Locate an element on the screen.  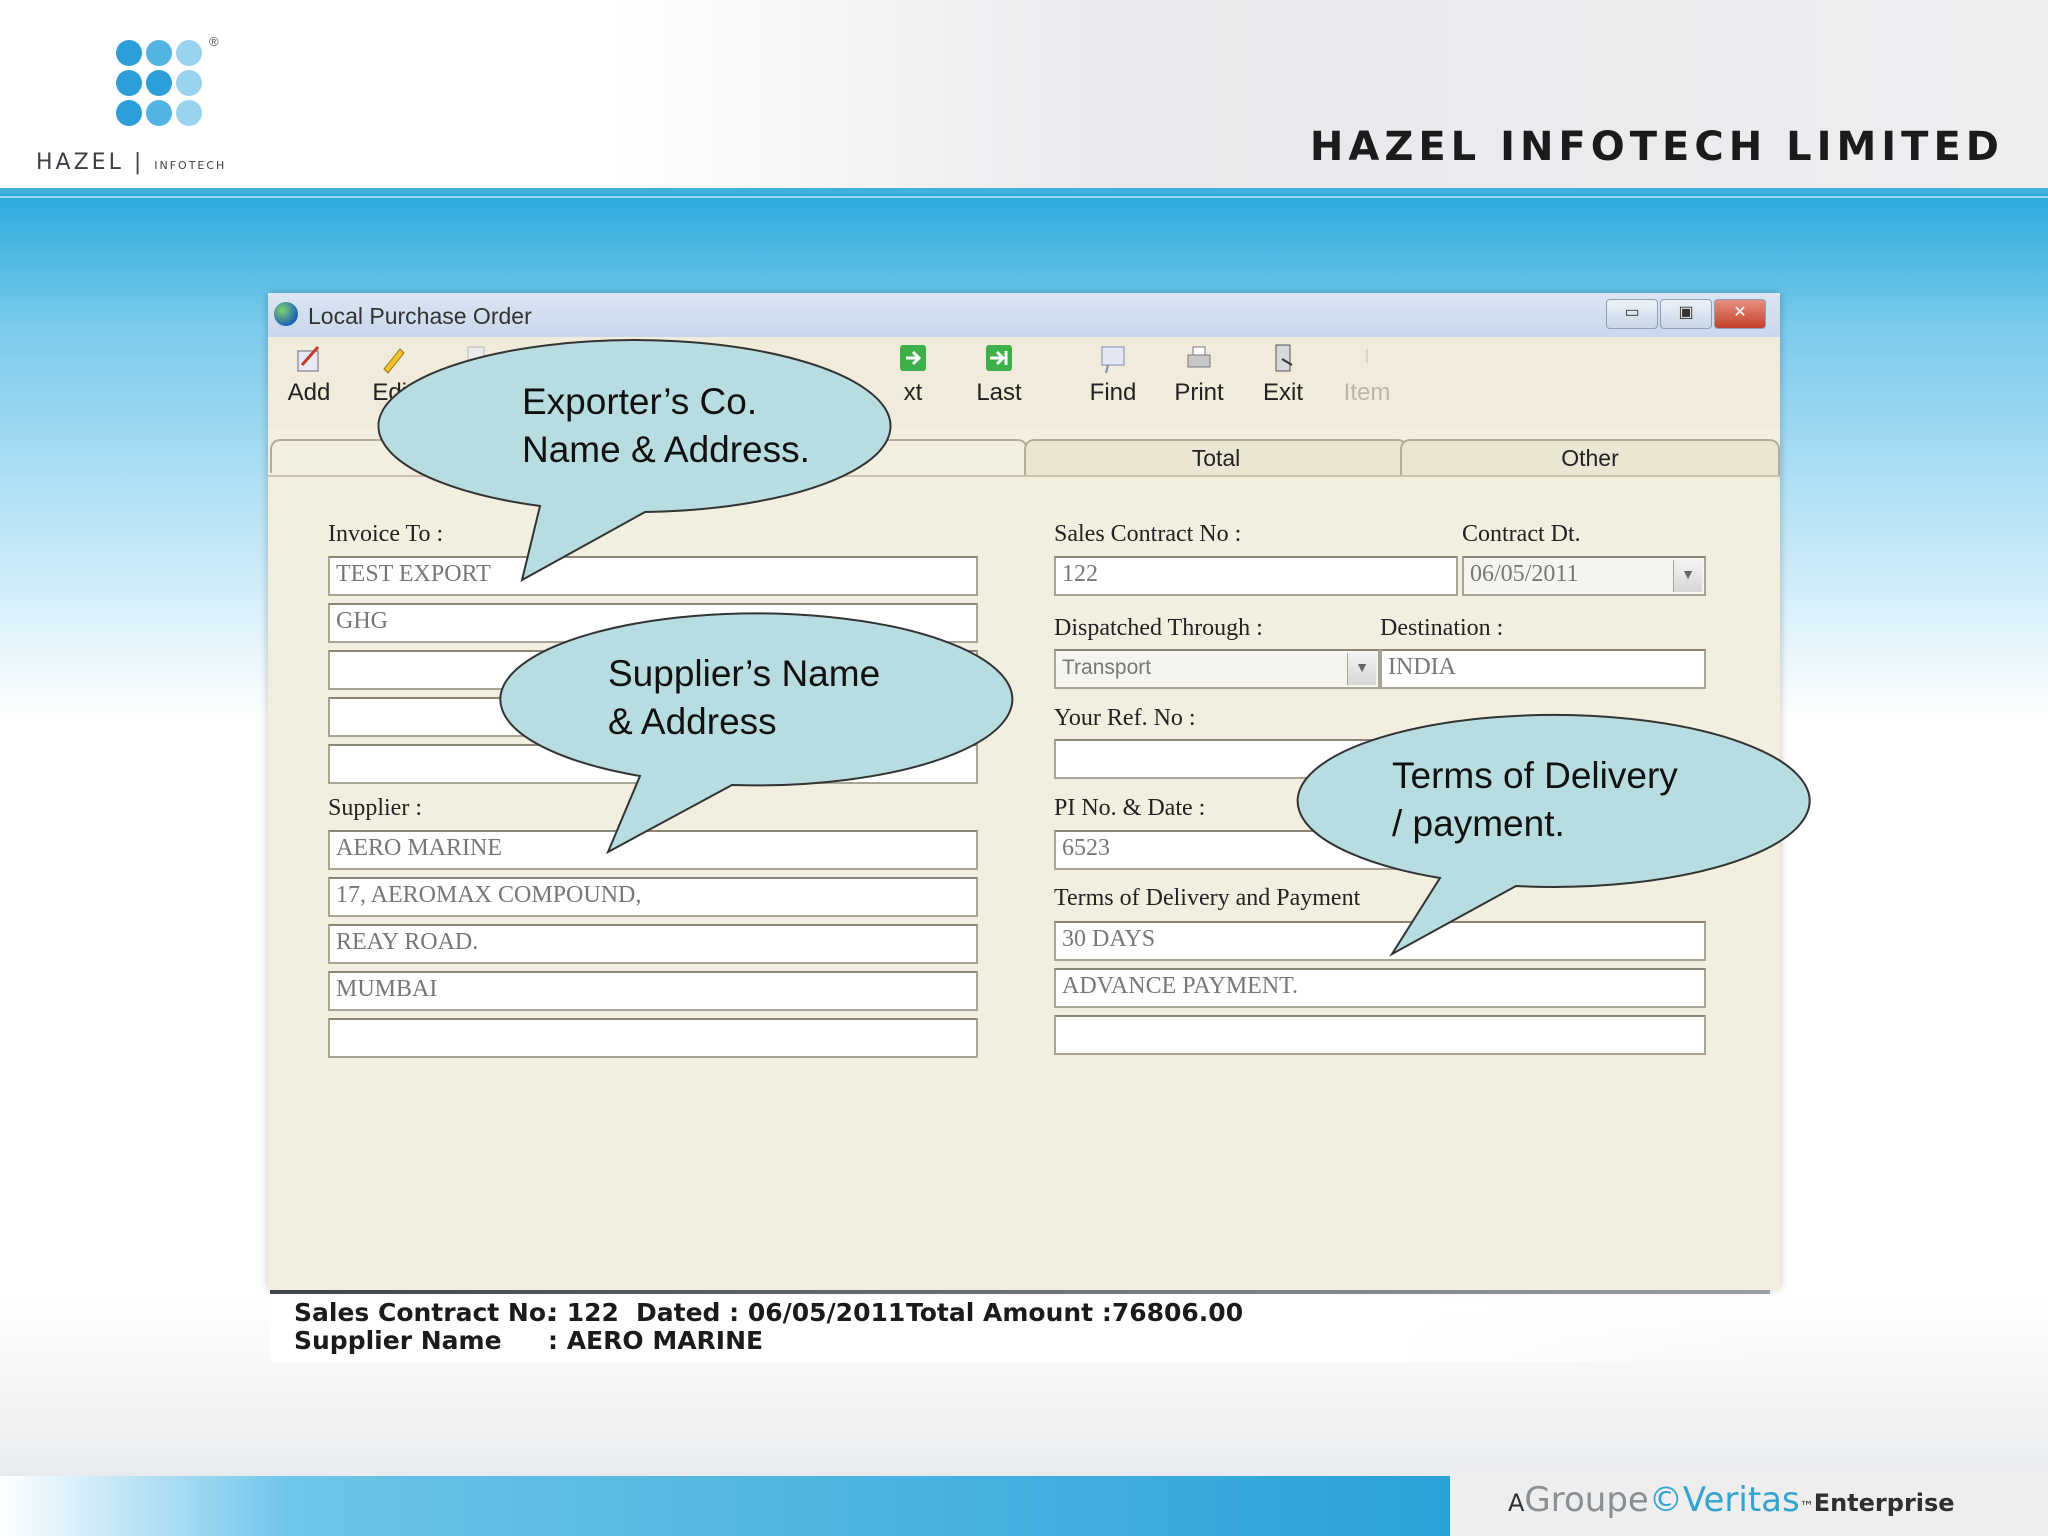
callout-terms-line-1: Terms of Delivery is located at coordinates (1535, 775).